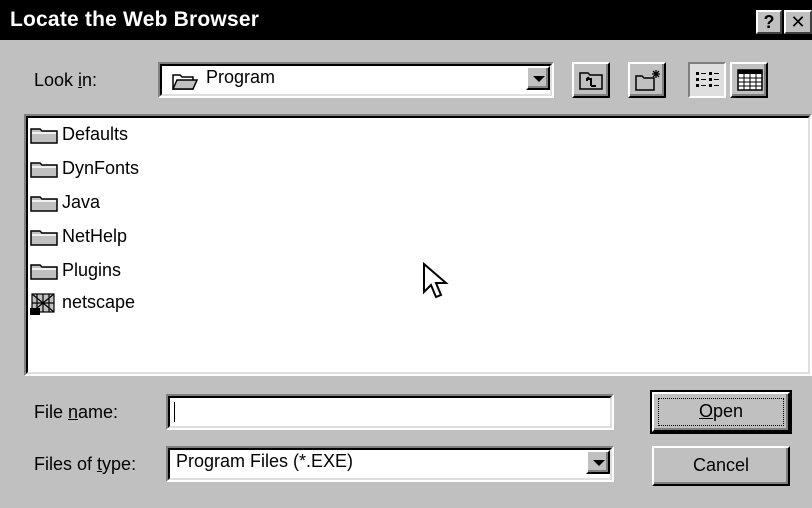 The image size is (812, 508). I want to click on files-of-type-label: Files of type:, so click(85, 464).